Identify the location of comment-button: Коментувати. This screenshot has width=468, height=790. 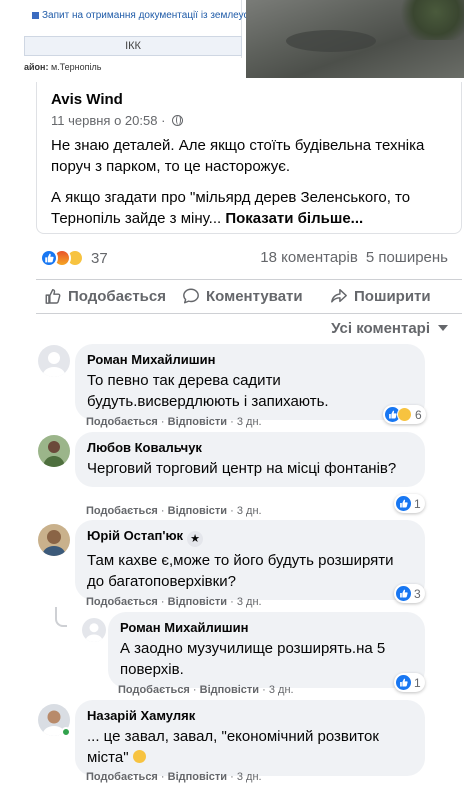
(242, 296).